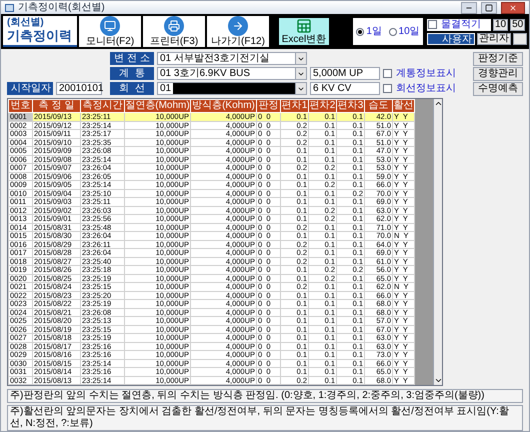 Image resolution: width=530 pixels, height=432 pixels. Describe the element at coordinates (157, 106) in the screenshot. I see `column-header: 절연층(Mohm)` at that location.